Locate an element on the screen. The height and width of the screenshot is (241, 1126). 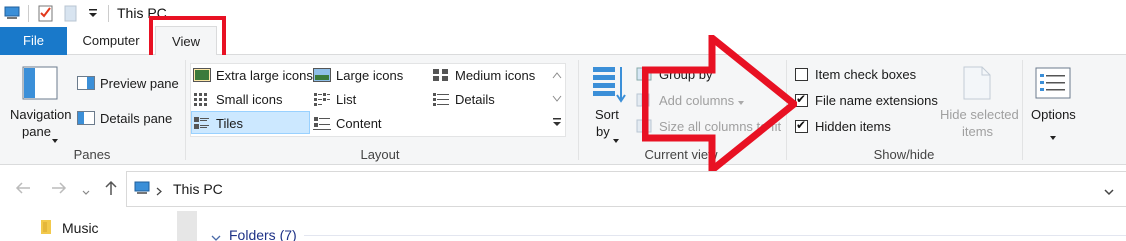
up-button is located at coordinates (111, 189).